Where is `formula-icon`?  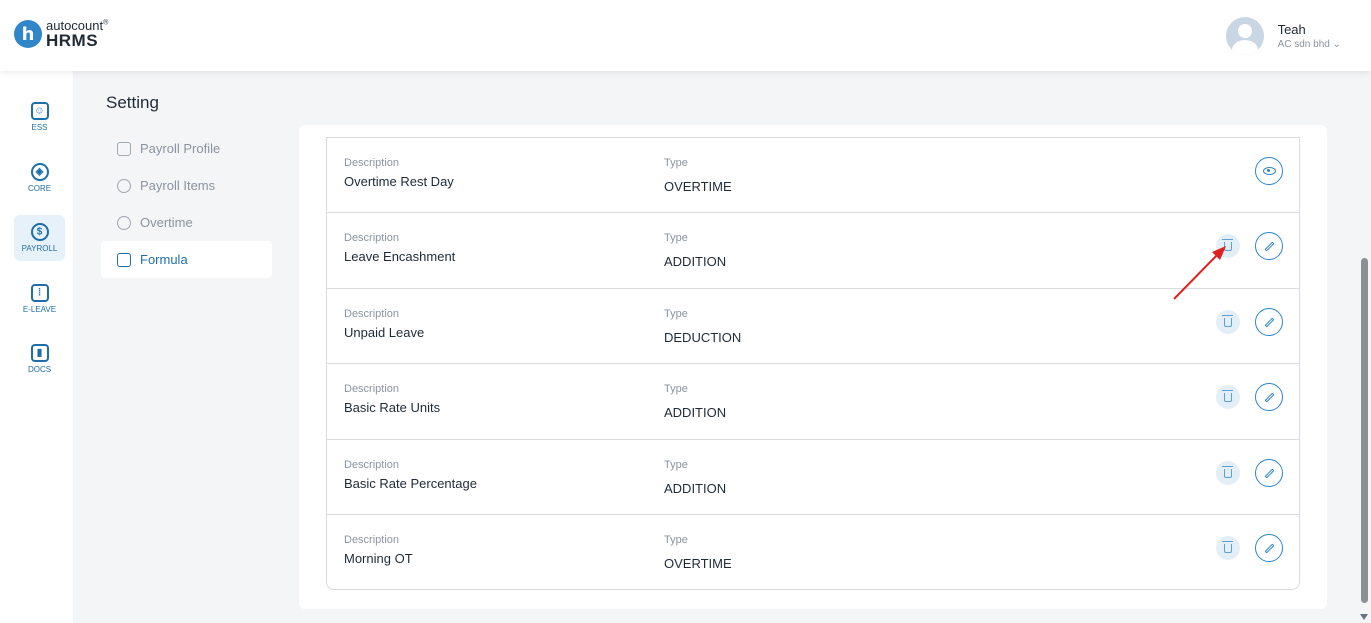 formula-icon is located at coordinates (124, 259).